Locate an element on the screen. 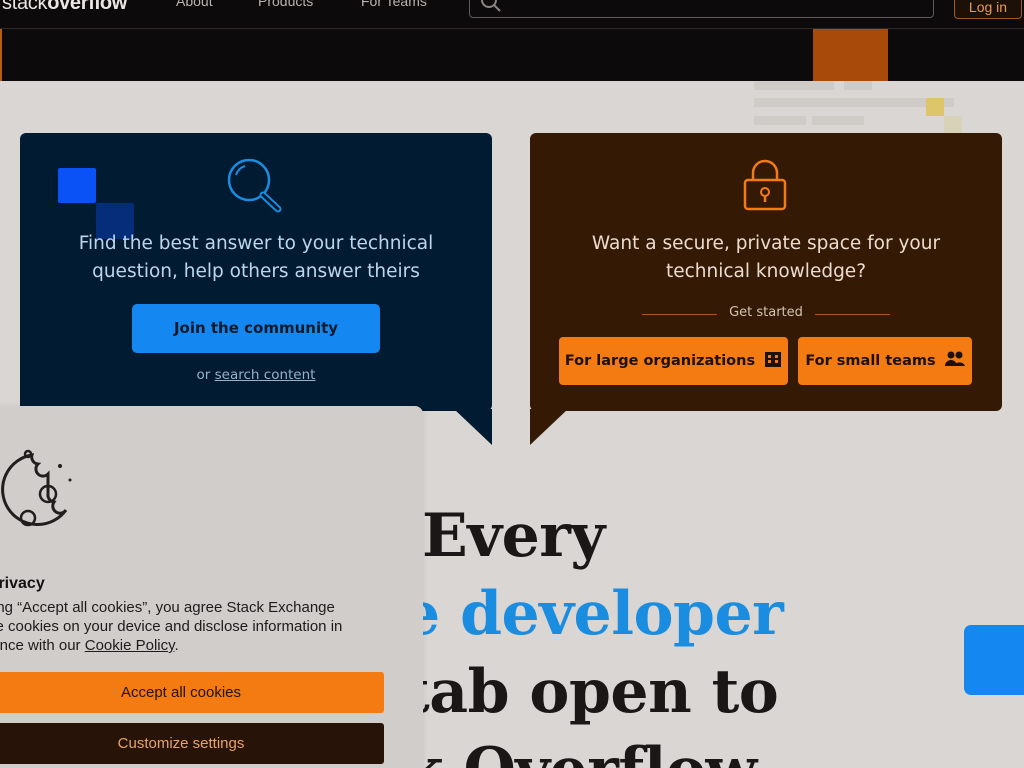 Image resolution: width=1024 pixels, height=768 pixels. search-input is located at coordinates (710, 3).